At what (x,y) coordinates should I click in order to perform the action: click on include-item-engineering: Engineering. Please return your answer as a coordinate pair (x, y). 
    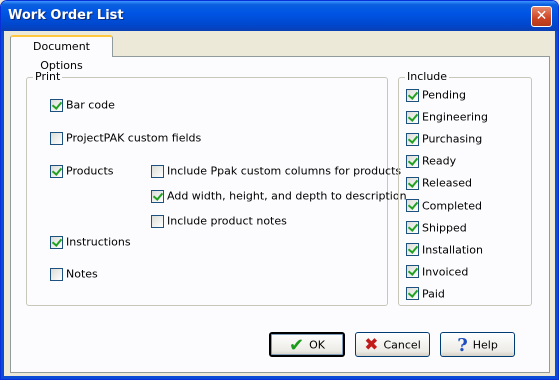
    Looking at the image, I should click on (447, 117).